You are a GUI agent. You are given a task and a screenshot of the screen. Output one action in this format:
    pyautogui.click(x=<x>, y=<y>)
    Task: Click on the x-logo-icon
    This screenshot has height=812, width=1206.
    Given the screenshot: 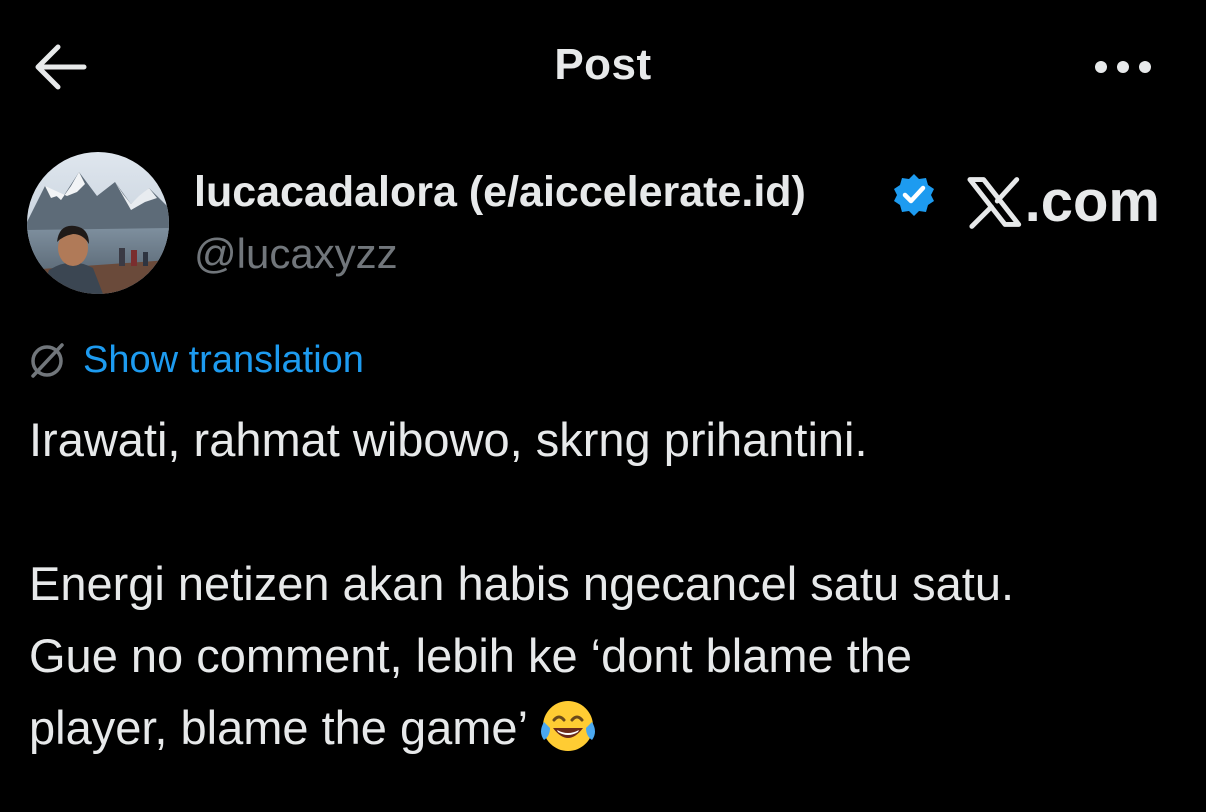 What is the action you would take?
    pyautogui.click(x=994, y=203)
    